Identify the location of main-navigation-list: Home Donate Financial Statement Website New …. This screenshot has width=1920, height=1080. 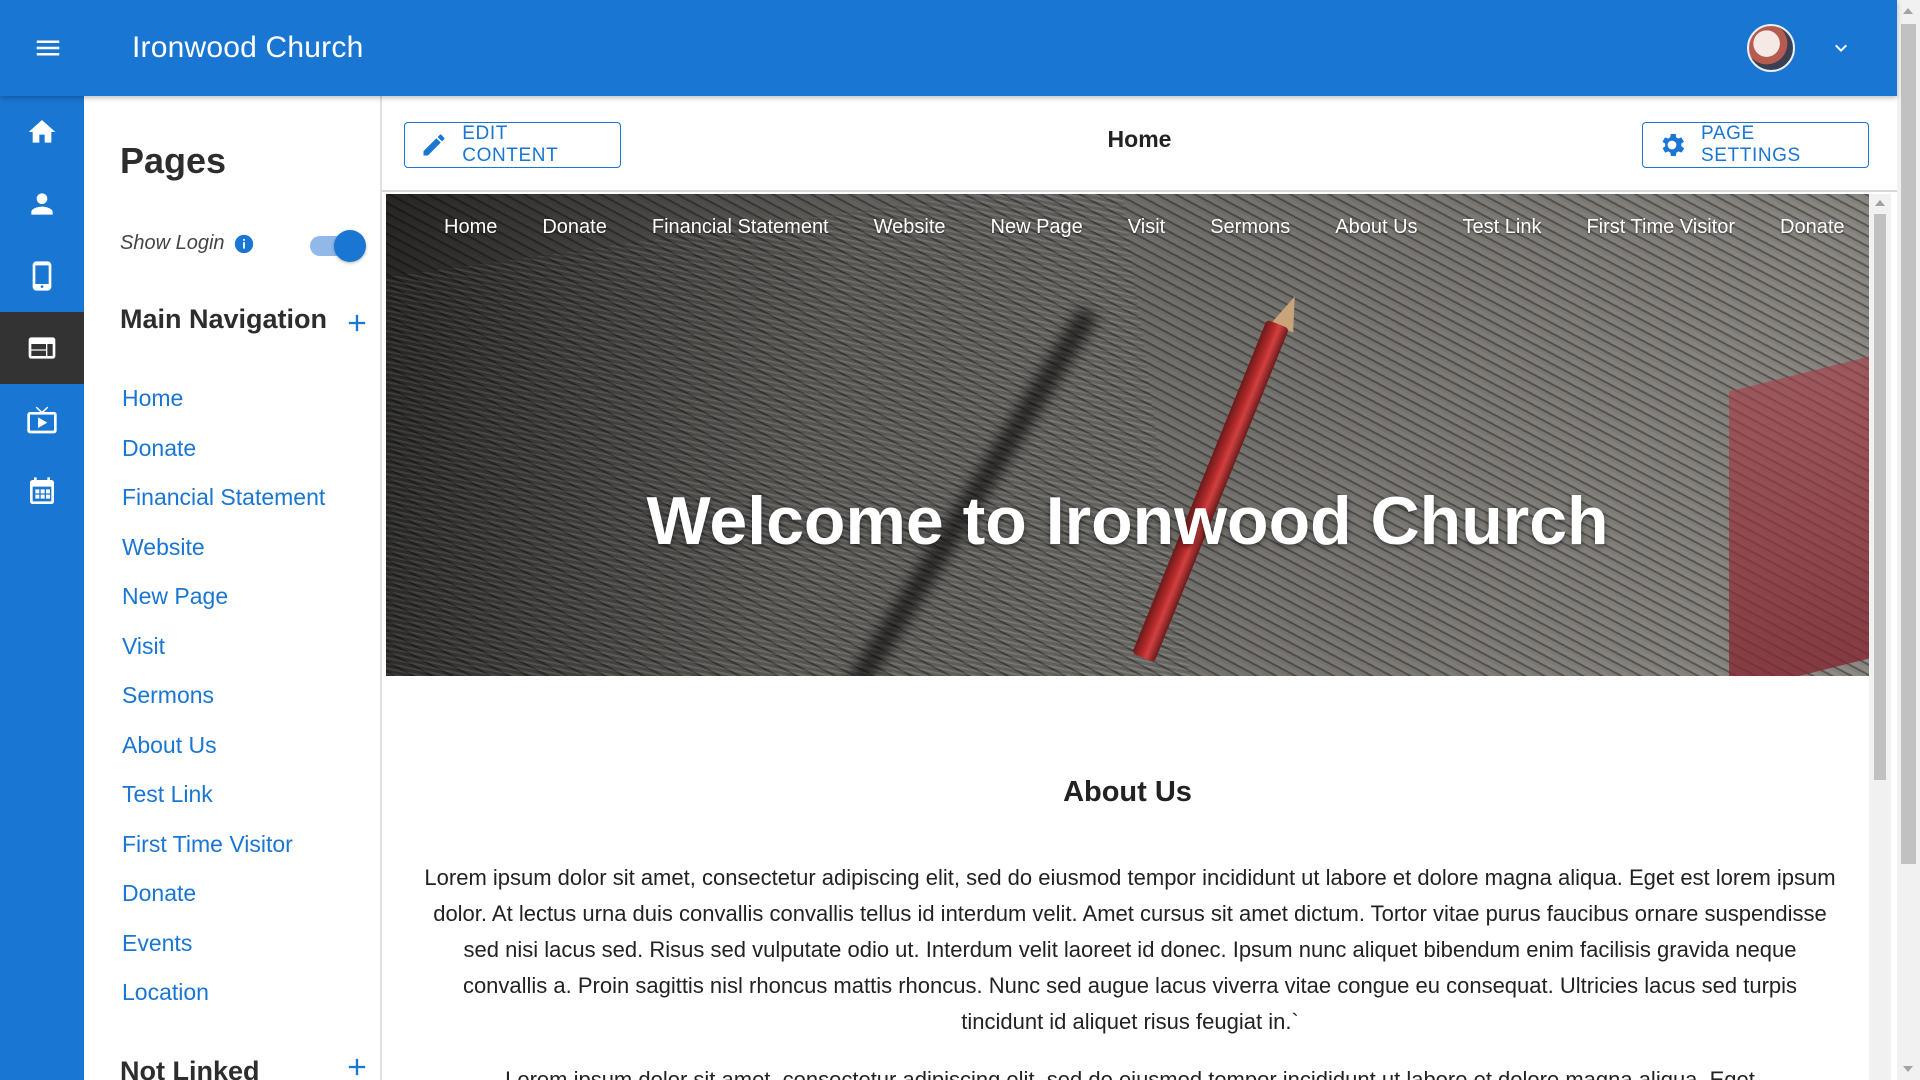
(223, 702).